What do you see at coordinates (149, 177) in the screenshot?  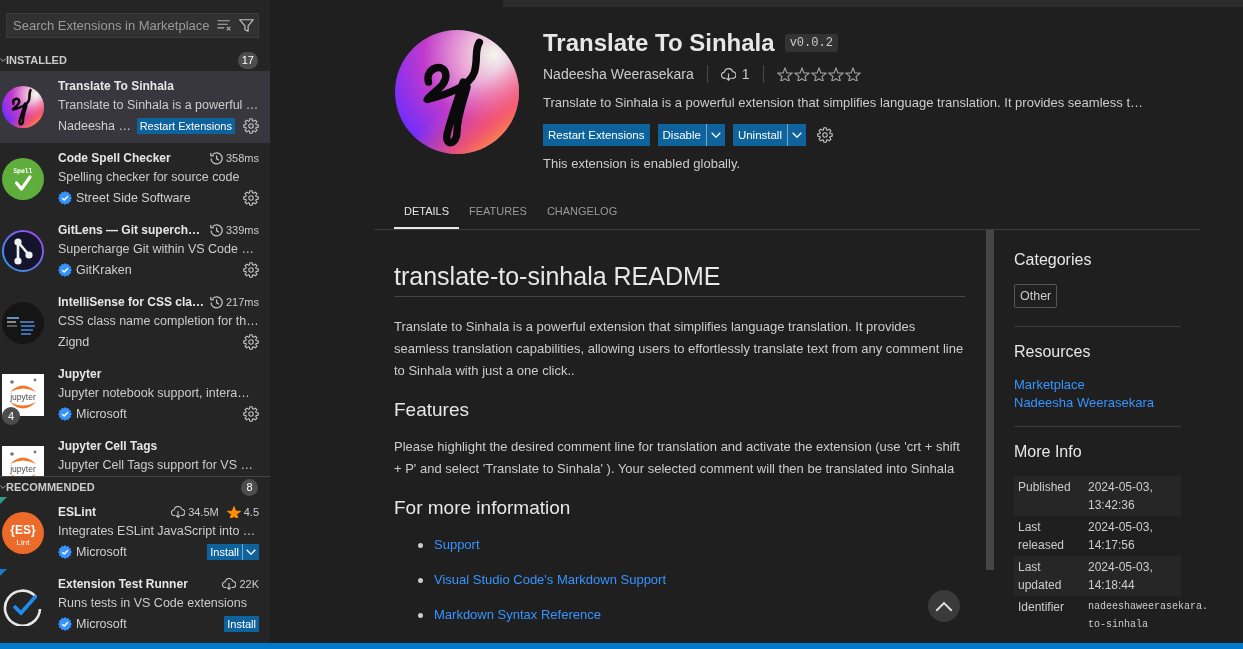 I see `extension-description: Spelling checker for source code` at bounding box center [149, 177].